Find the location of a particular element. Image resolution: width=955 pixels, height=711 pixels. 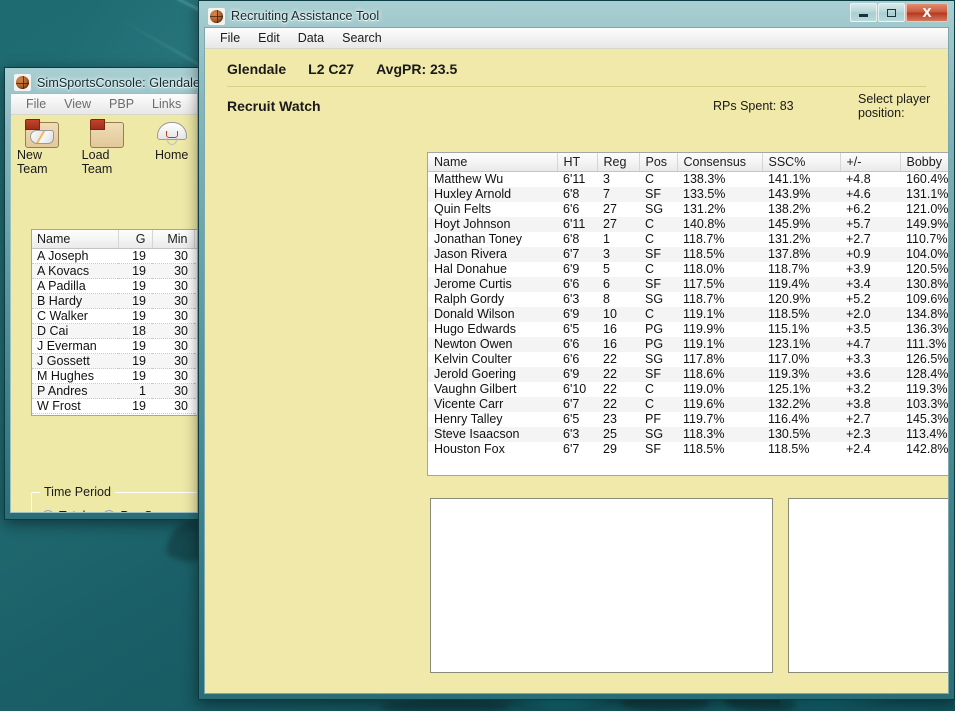

menu-data: Data is located at coordinates (311, 38).